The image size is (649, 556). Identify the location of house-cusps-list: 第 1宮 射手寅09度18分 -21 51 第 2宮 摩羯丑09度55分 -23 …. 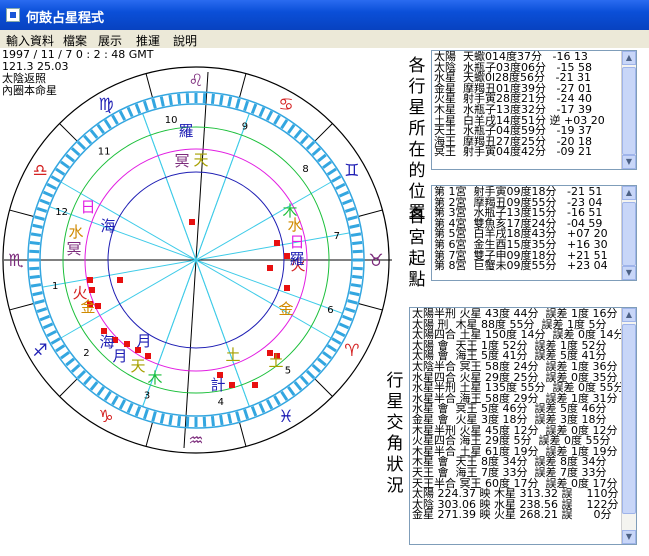
(534, 233).